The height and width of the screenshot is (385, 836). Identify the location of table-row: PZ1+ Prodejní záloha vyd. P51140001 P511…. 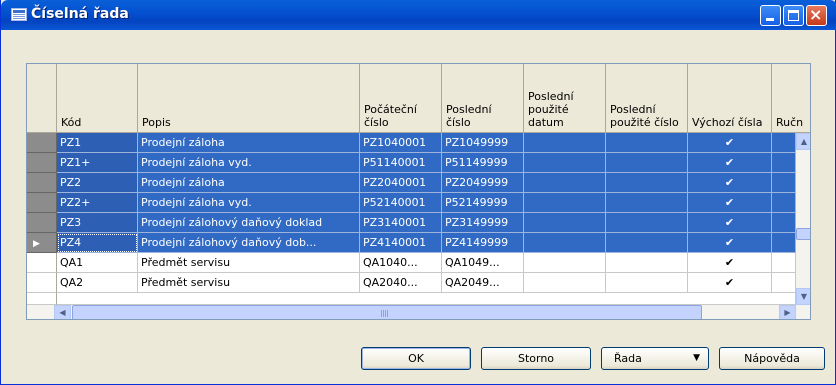
(418, 163).